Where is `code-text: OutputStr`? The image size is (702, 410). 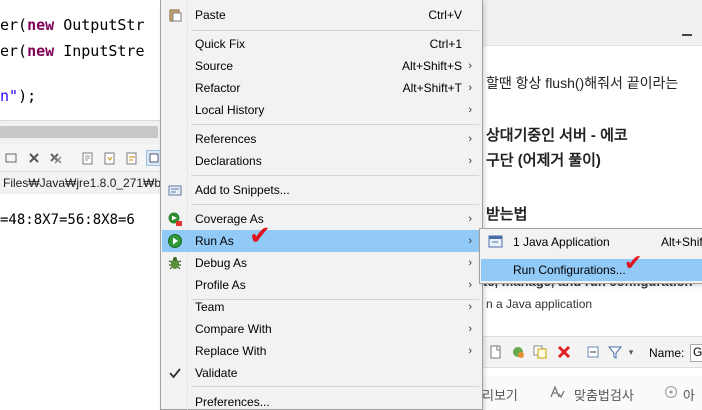
code-text: OutputStr is located at coordinates (99, 25).